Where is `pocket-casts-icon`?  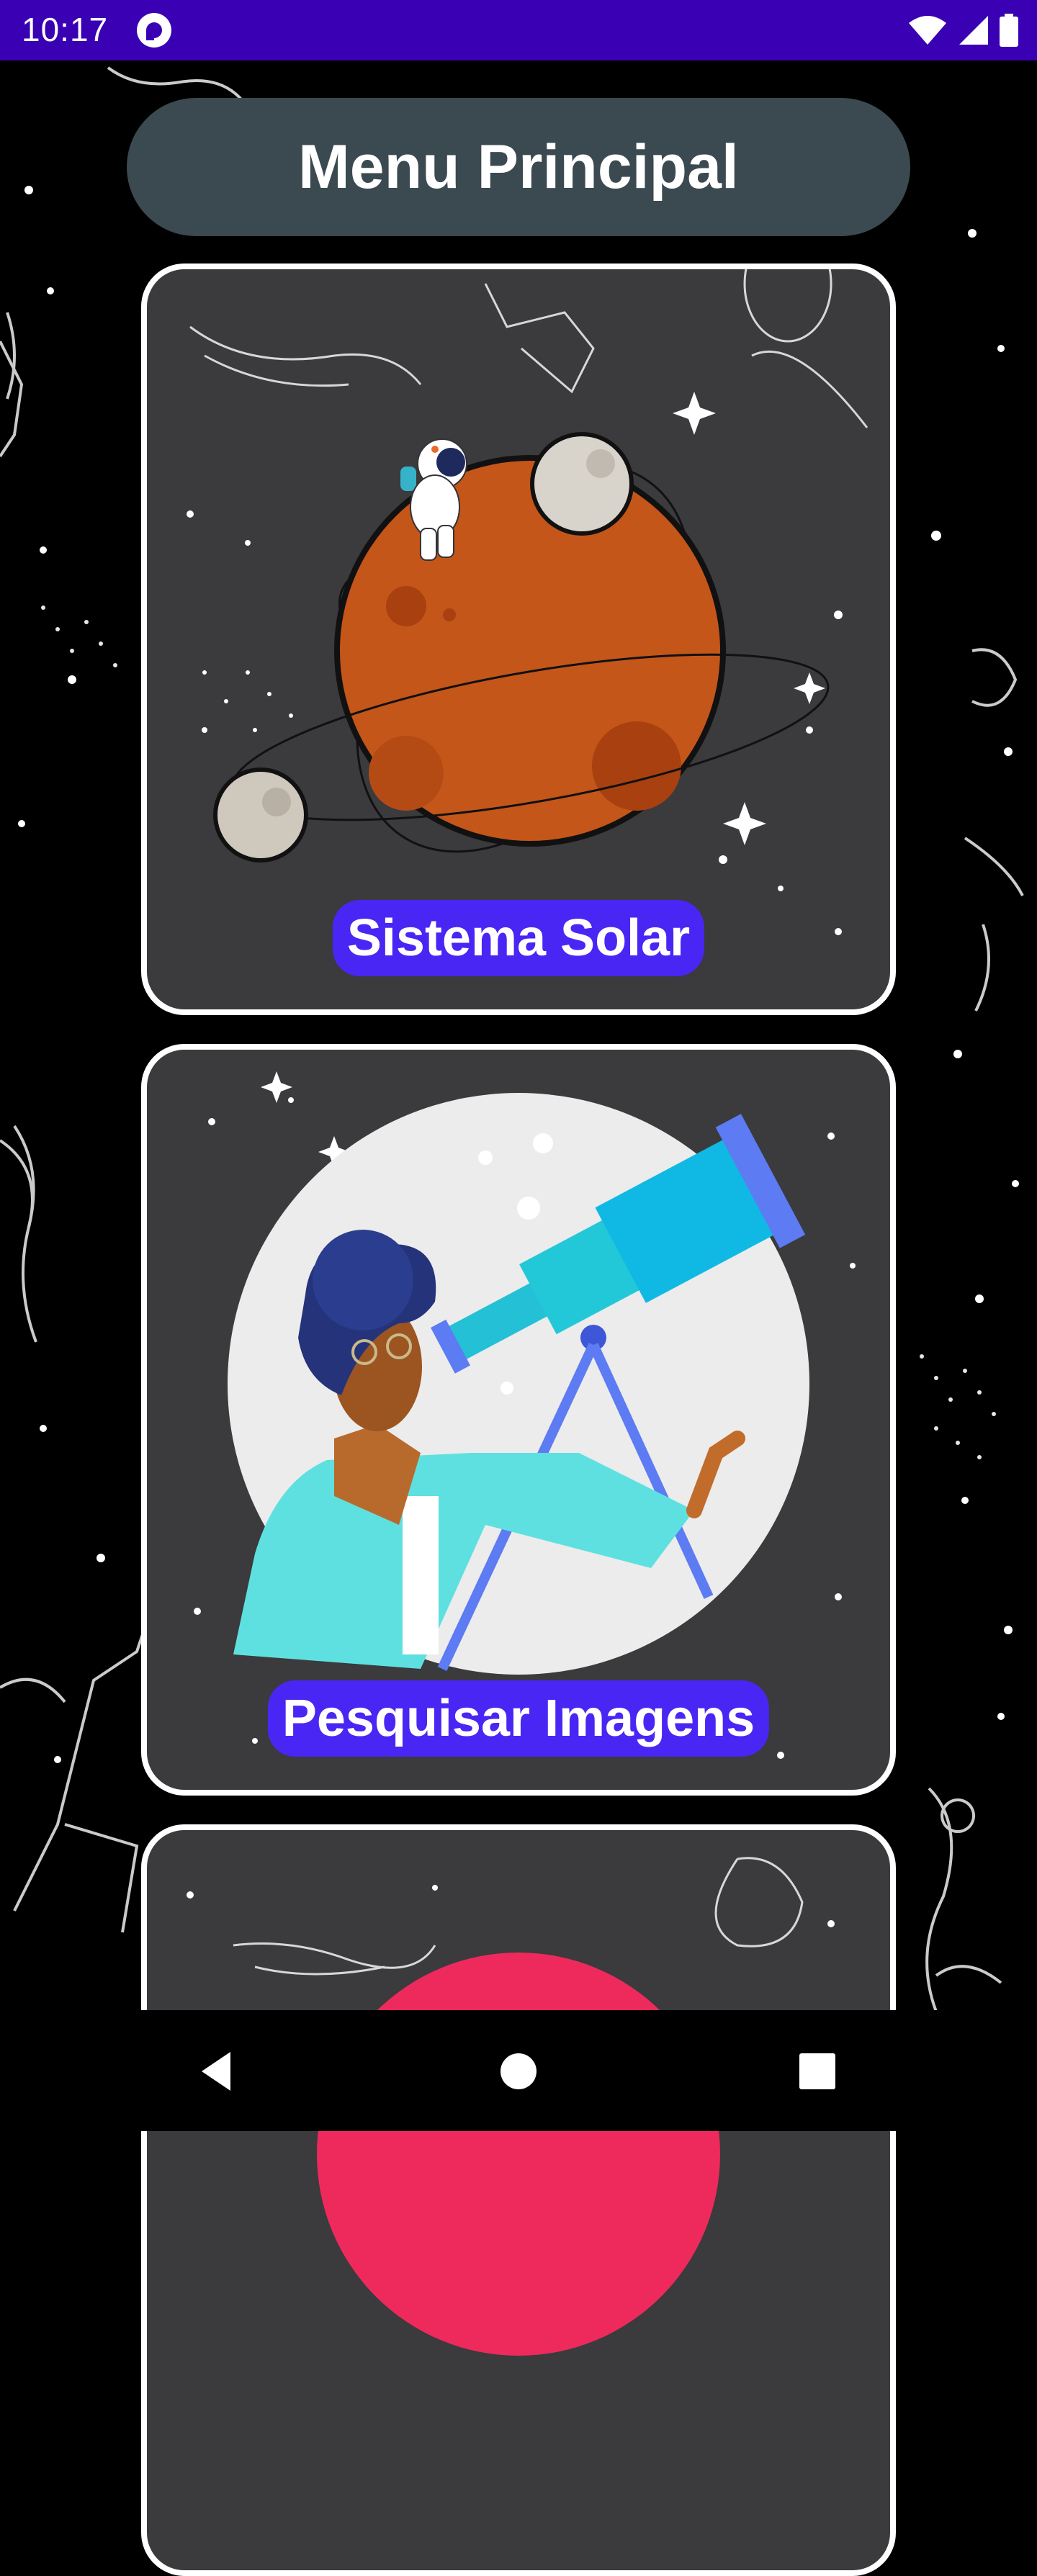
pocket-casts-icon is located at coordinates (154, 31).